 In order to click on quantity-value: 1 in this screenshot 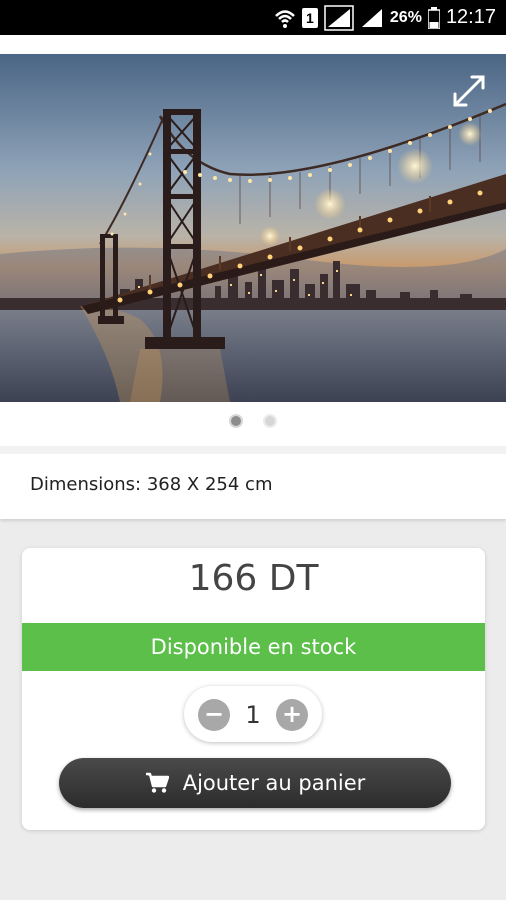, I will do `click(253, 715)`.